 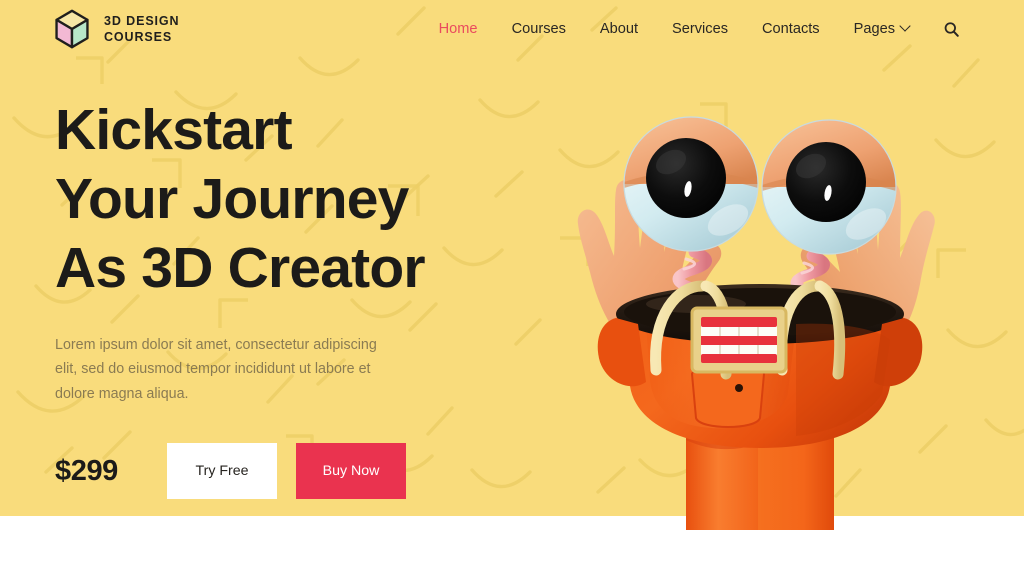 I want to click on right-eyeball, so click(x=829, y=187).